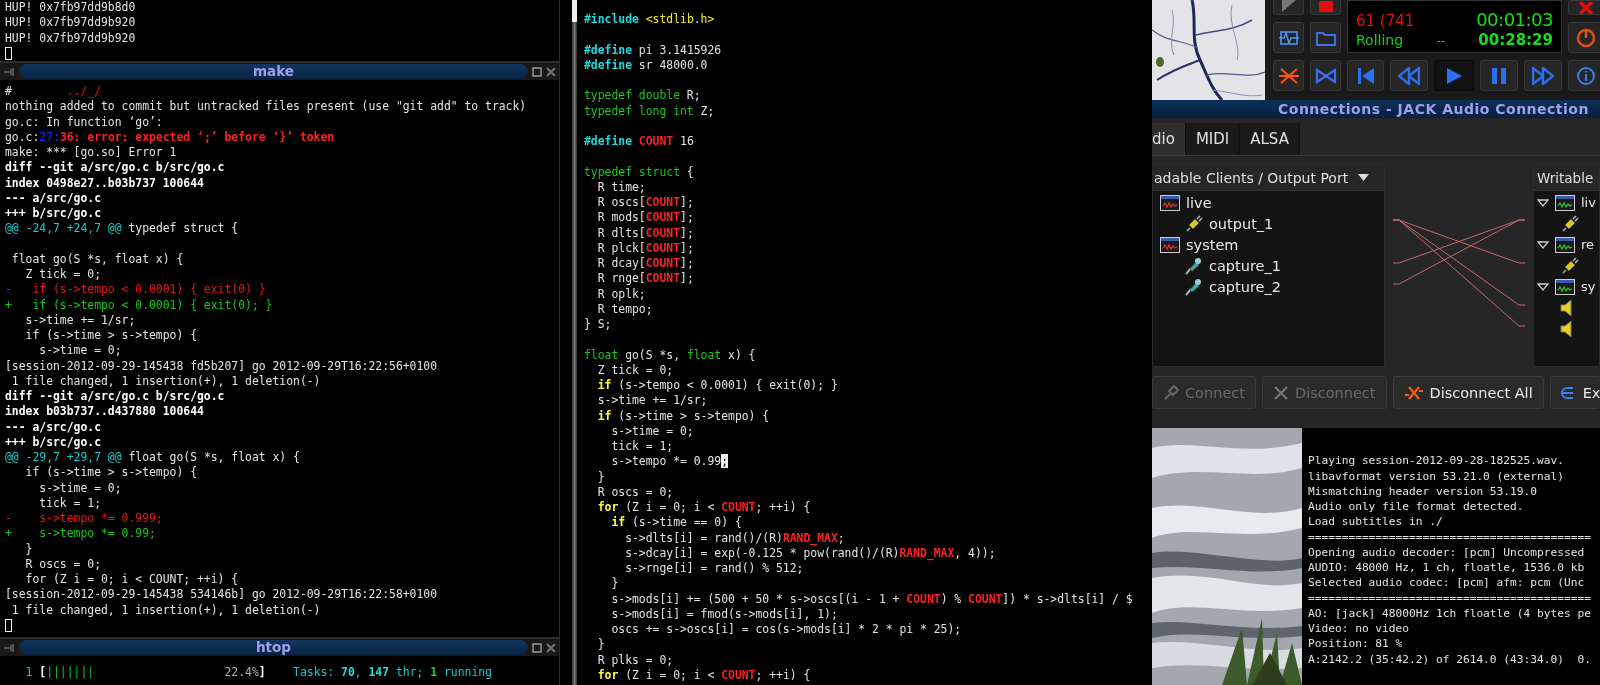 The image size is (1600, 685). What do you see at coordinates (80, 320) in the screenshot?
I see `terminal-line: s->time += 1/sr;` at bounding box center [80, 320].